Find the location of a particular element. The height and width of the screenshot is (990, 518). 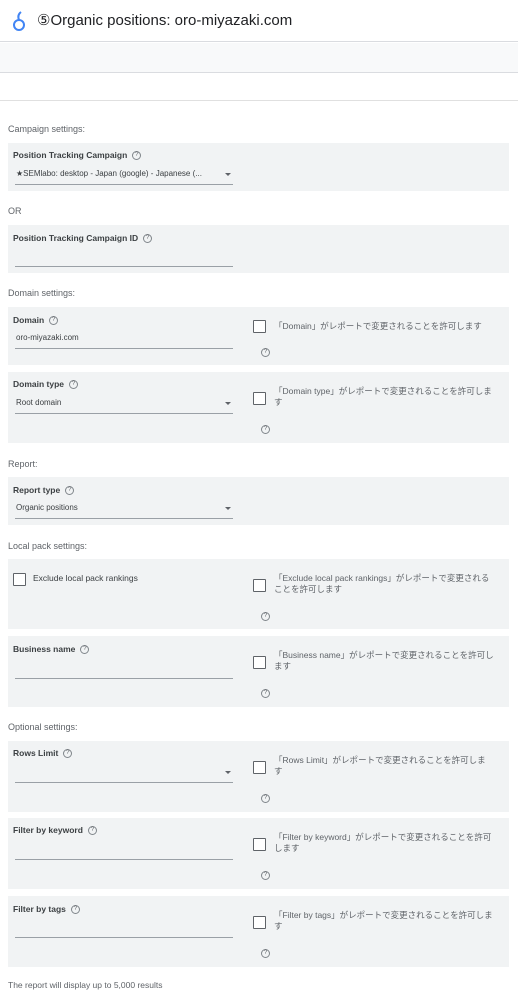

business-name-label: Business name is located at coordinates (44, 649).